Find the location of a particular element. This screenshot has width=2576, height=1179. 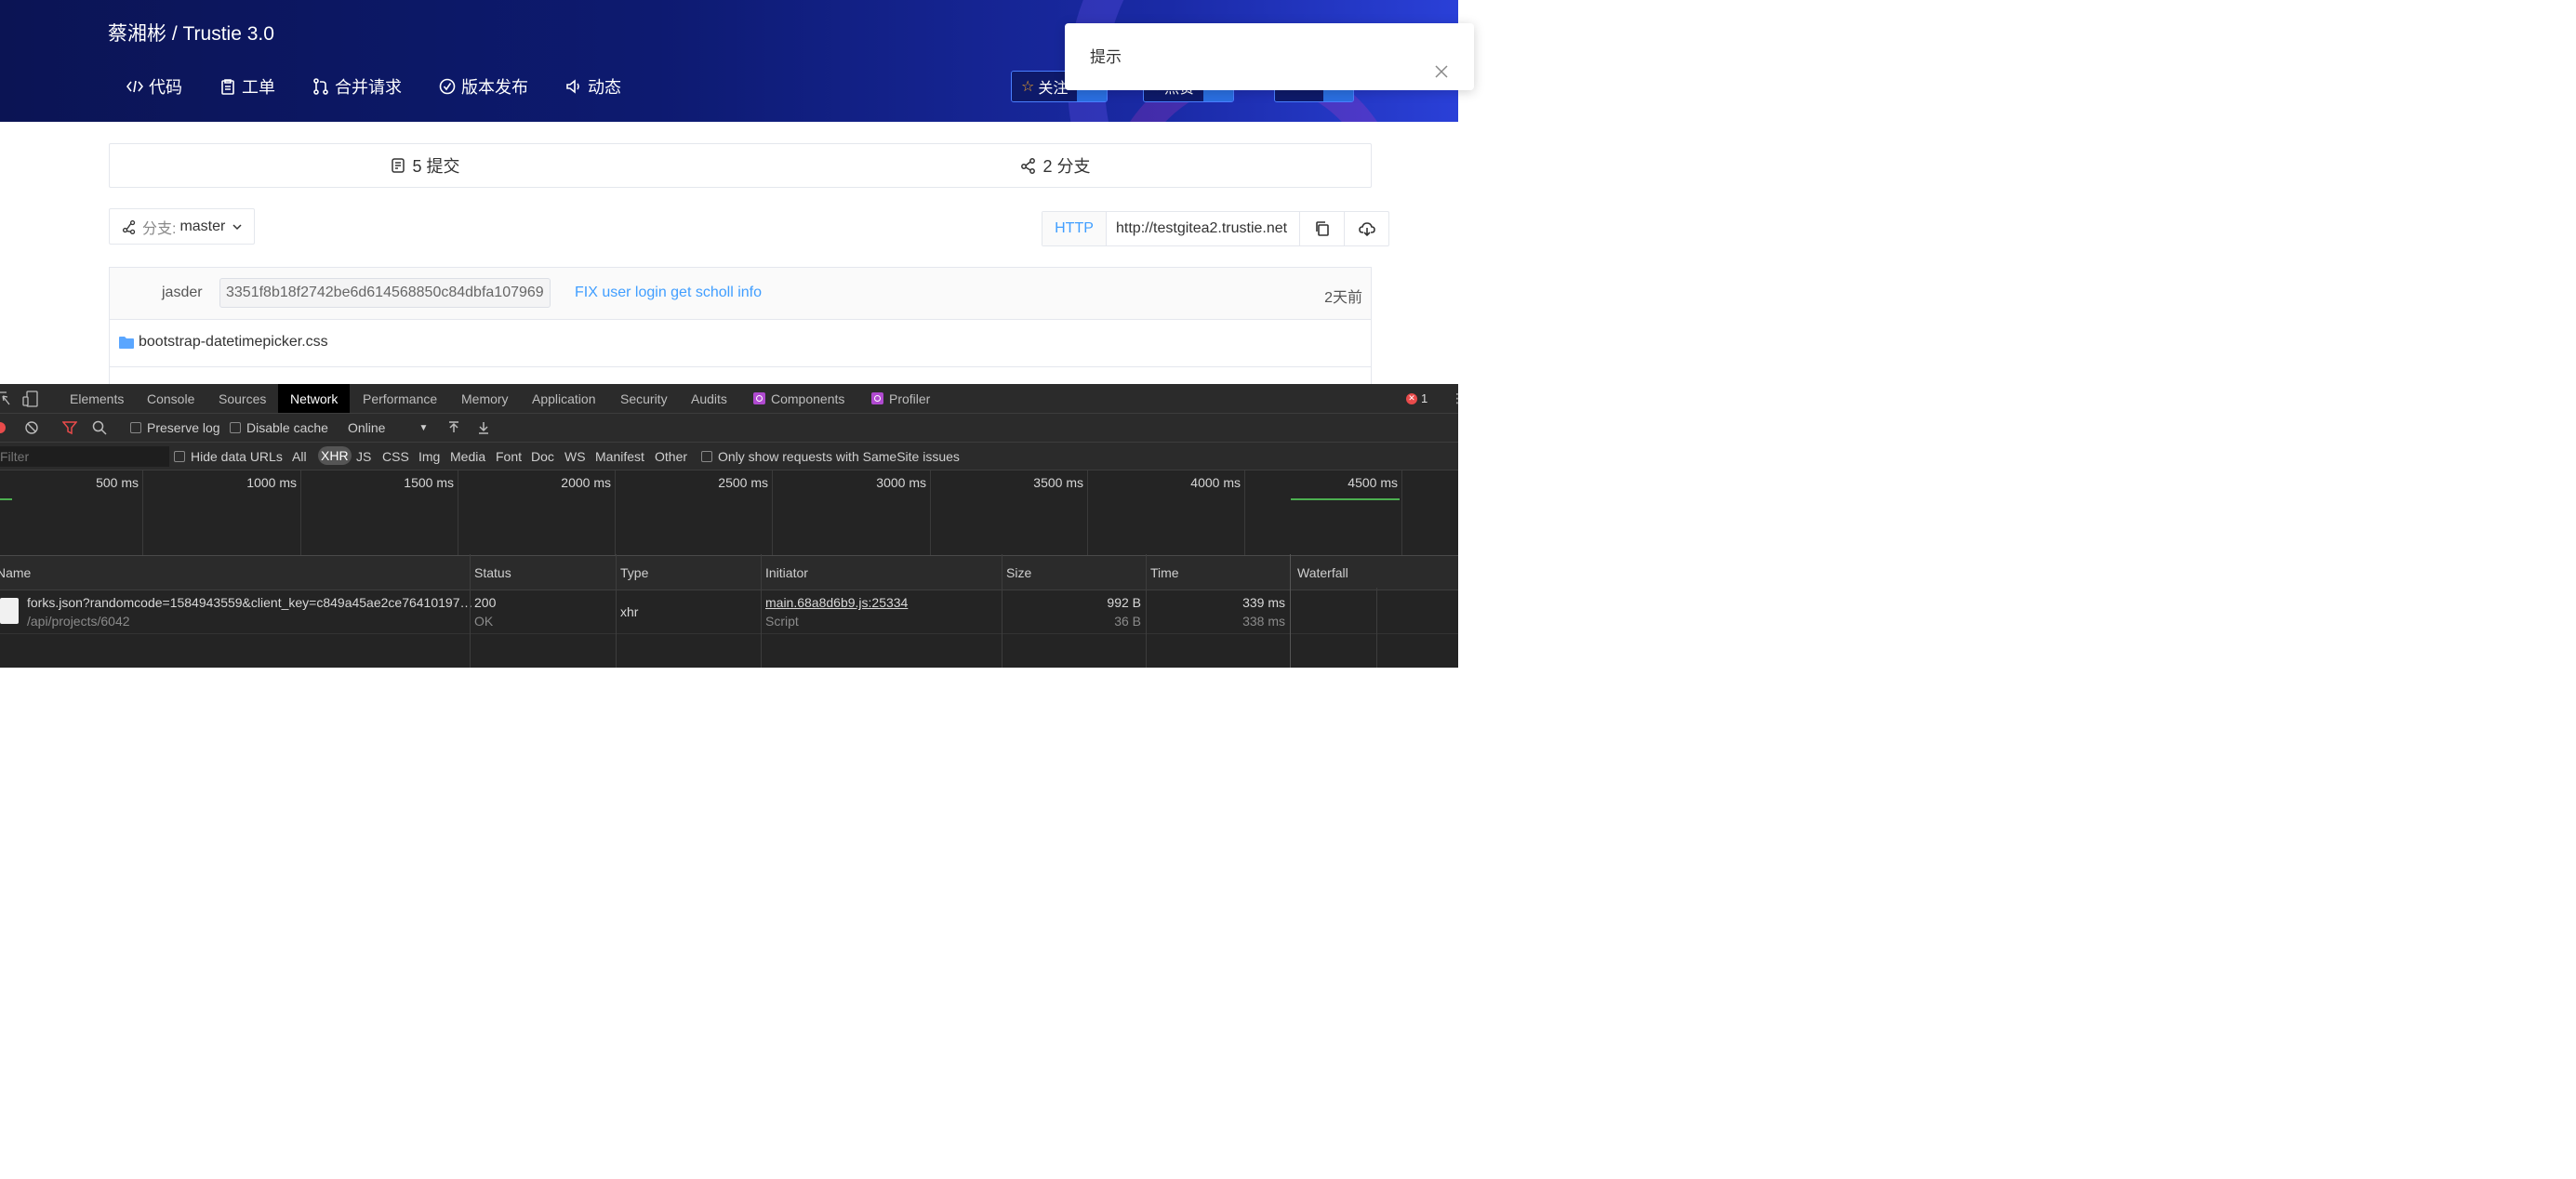

commits-link: 5 提交 is located at coordinates (425, 166).